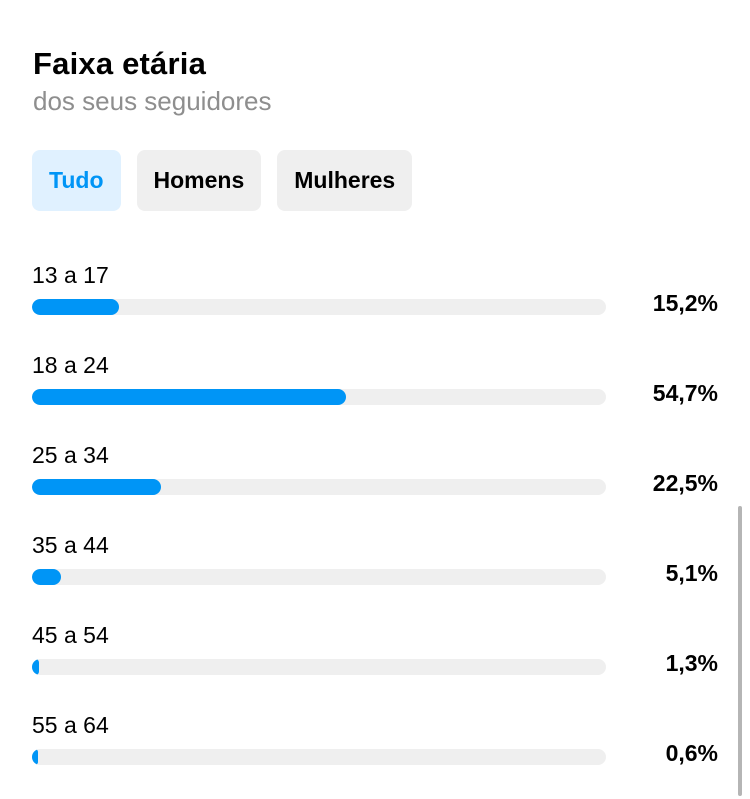  I want to click on age-range-label: 13 a 17, so click(70, 275).